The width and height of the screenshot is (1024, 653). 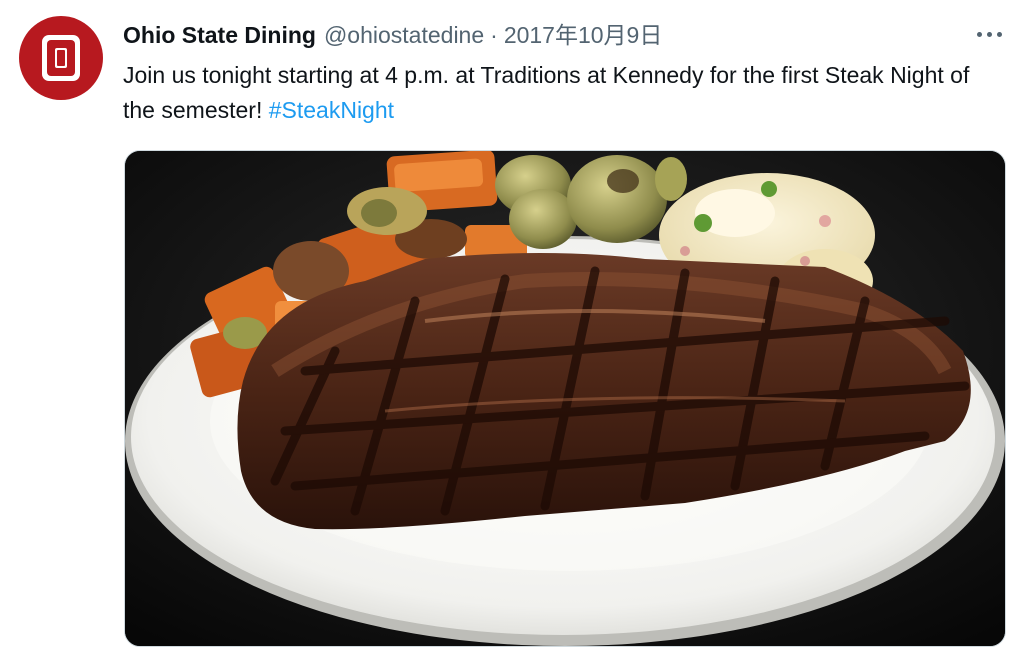 I want to click on author-display-name: Ohio State Dining, so click(x=219, y=35).